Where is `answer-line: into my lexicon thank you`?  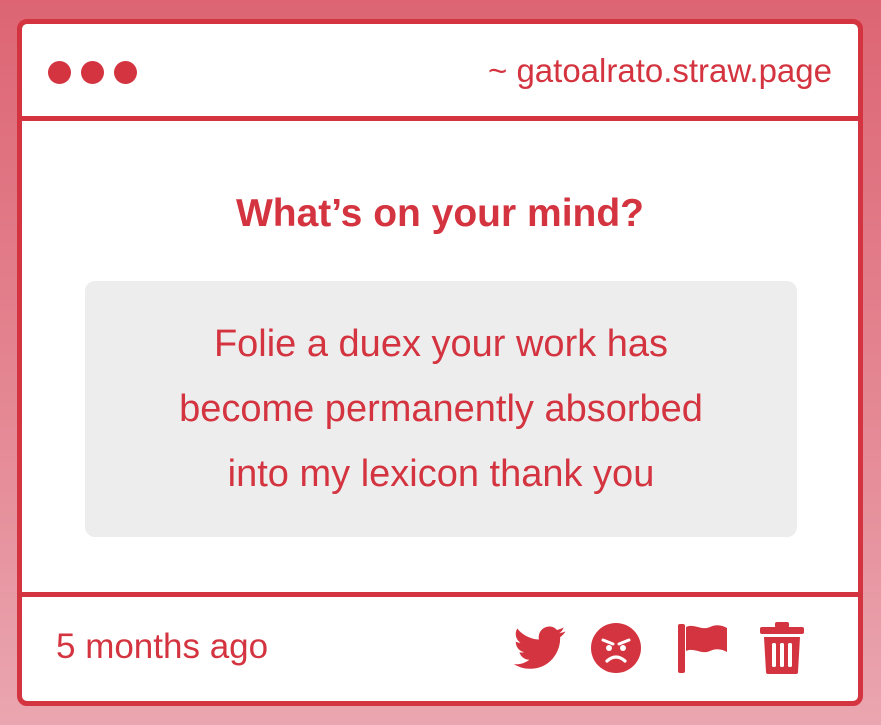 answer-line: into my lexicon thank you is located at coordinates (441, 473).